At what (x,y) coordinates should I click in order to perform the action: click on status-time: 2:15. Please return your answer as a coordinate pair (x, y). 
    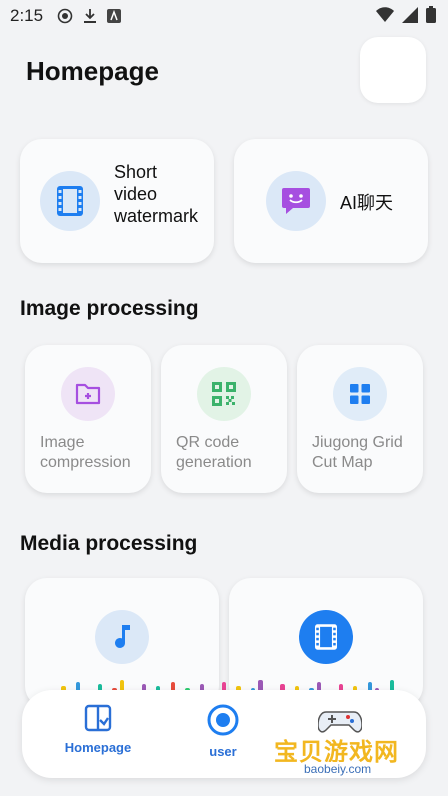
    Looking at the image, I should click on (27, 15).